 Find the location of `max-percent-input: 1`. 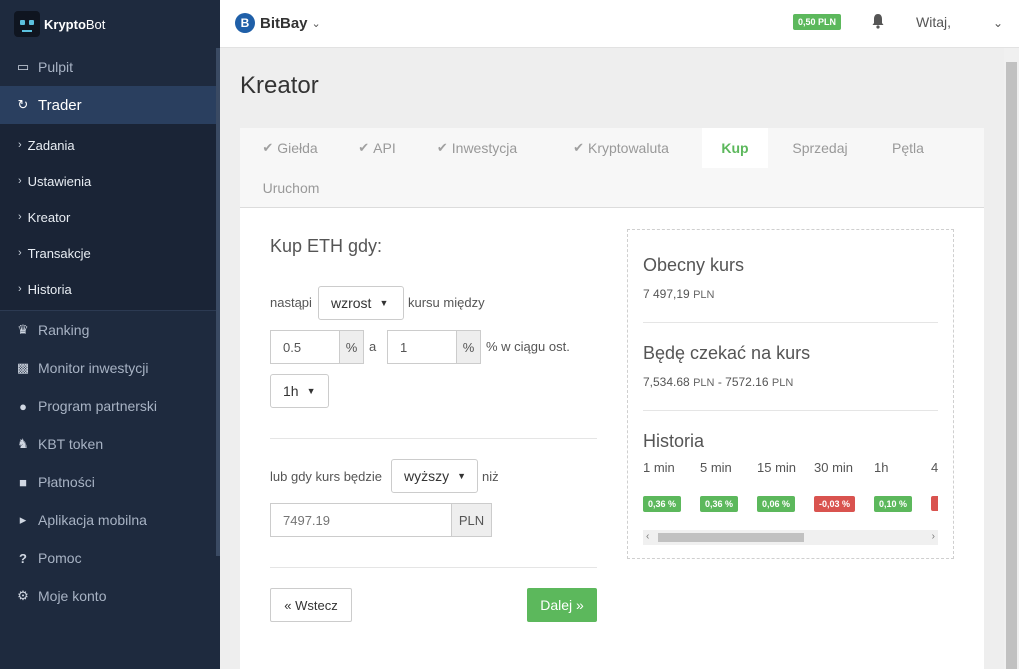

max-percent-input: 1 is located at coordinates (422, 347).